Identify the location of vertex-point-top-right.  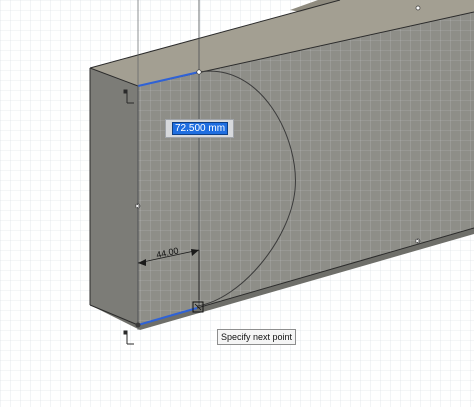
(418, 8).